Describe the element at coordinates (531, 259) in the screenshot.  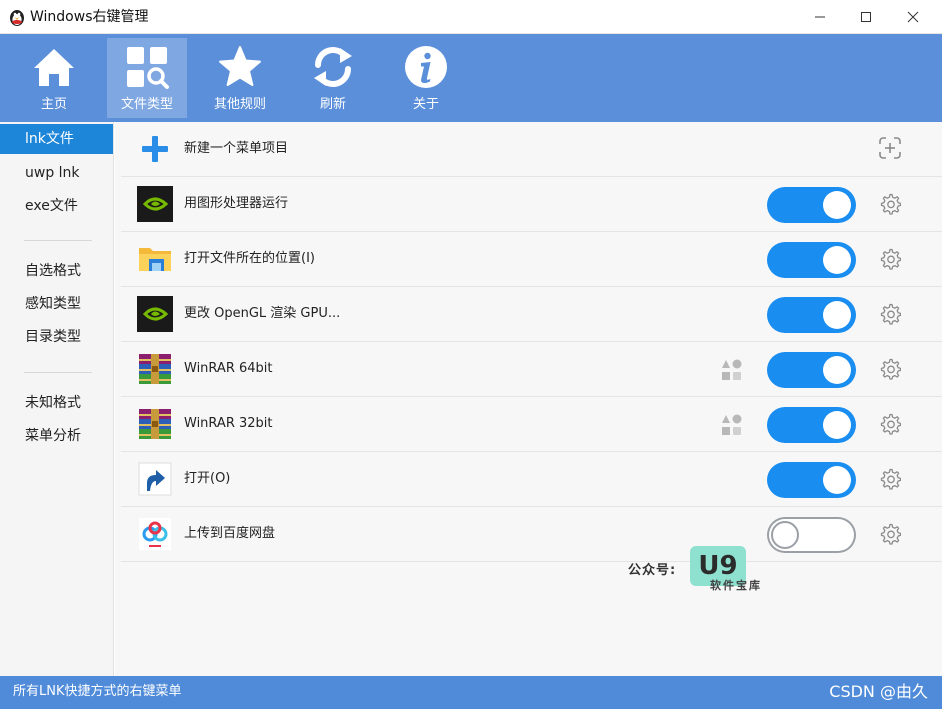
I see `menu-item-row: 打开文件所在的位置(I)` at that location.